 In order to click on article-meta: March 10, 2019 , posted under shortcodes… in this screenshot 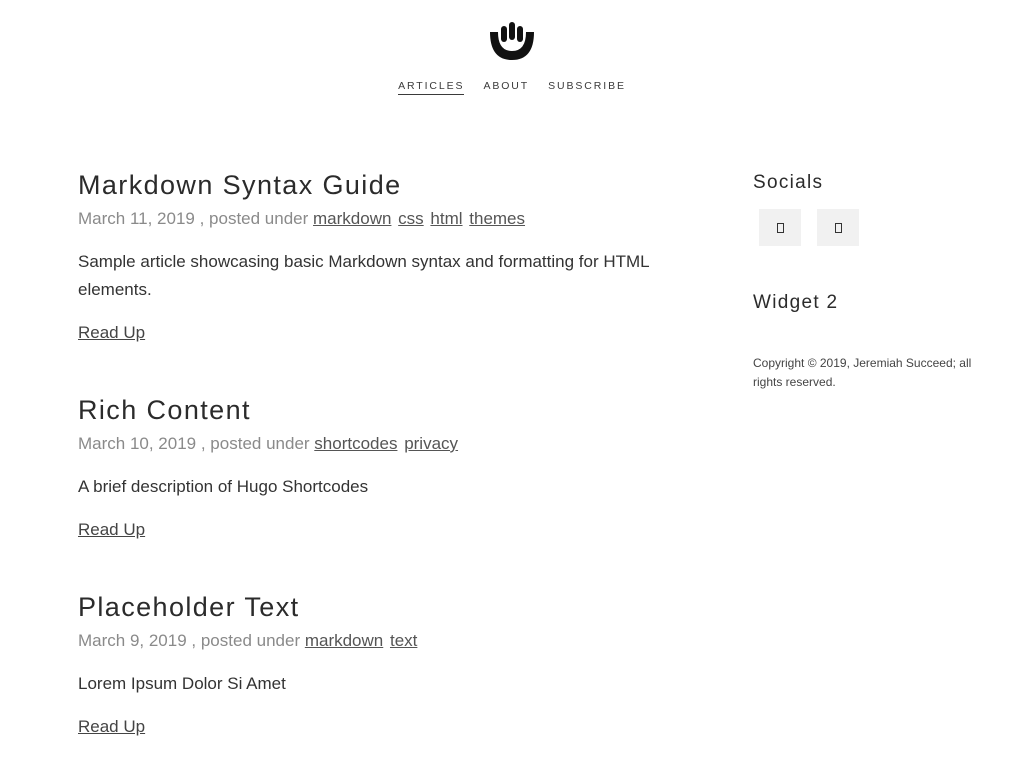, I will do `click(388, 444)`.